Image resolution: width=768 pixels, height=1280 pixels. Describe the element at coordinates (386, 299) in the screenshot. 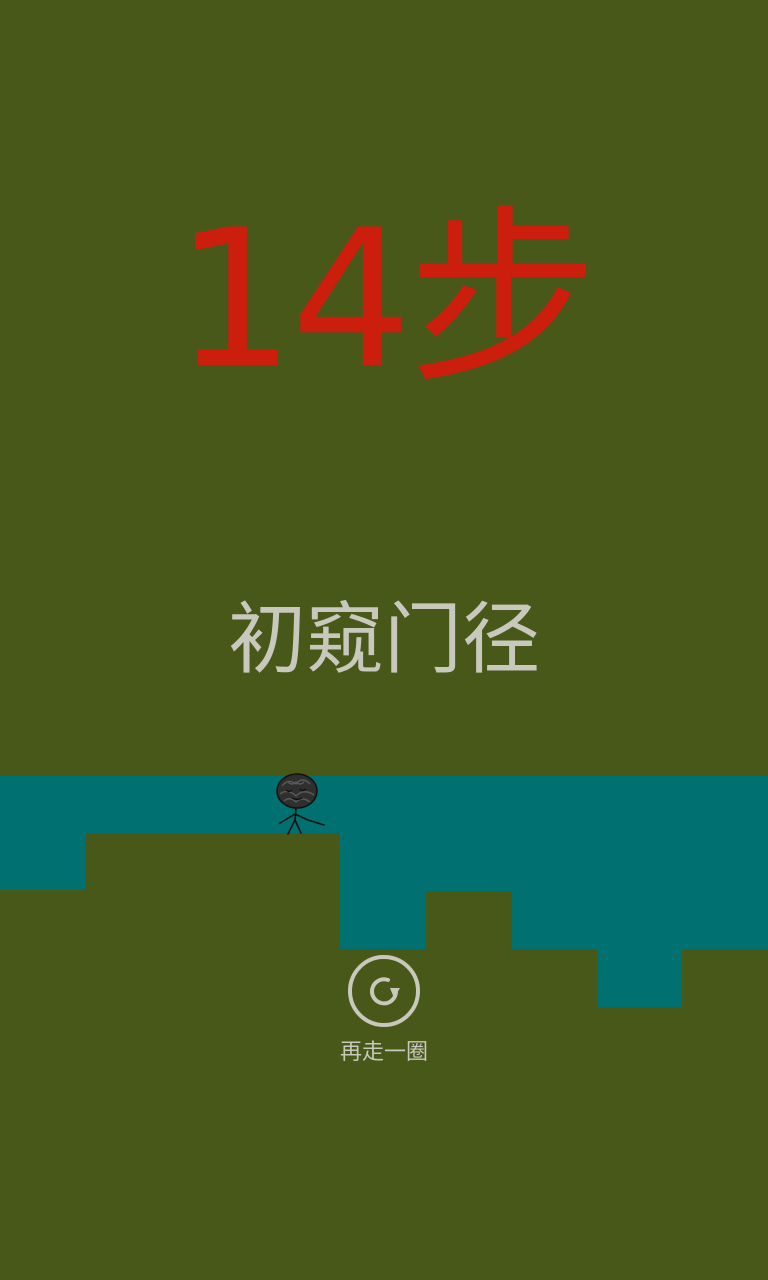

I see `step-count: 14步` at that location.